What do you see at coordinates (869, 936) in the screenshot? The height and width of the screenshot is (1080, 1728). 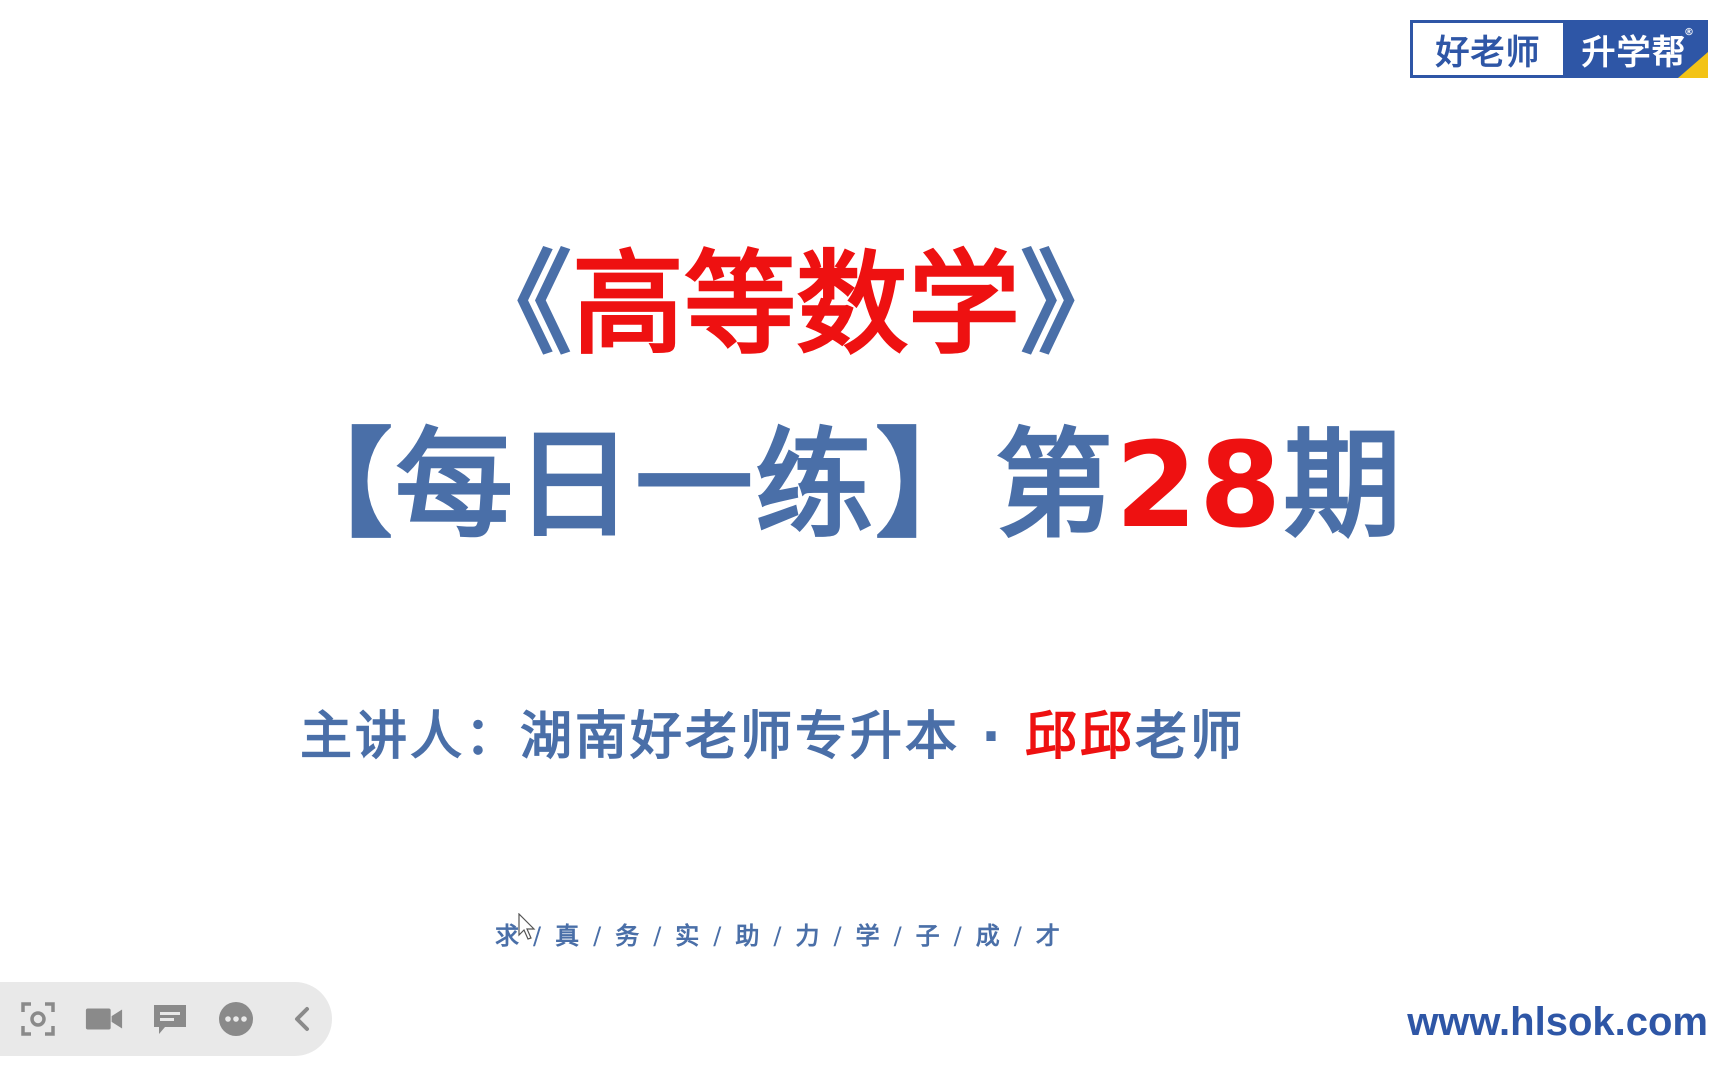 I see `motto-char: 学` at bounding box center [869, 936].